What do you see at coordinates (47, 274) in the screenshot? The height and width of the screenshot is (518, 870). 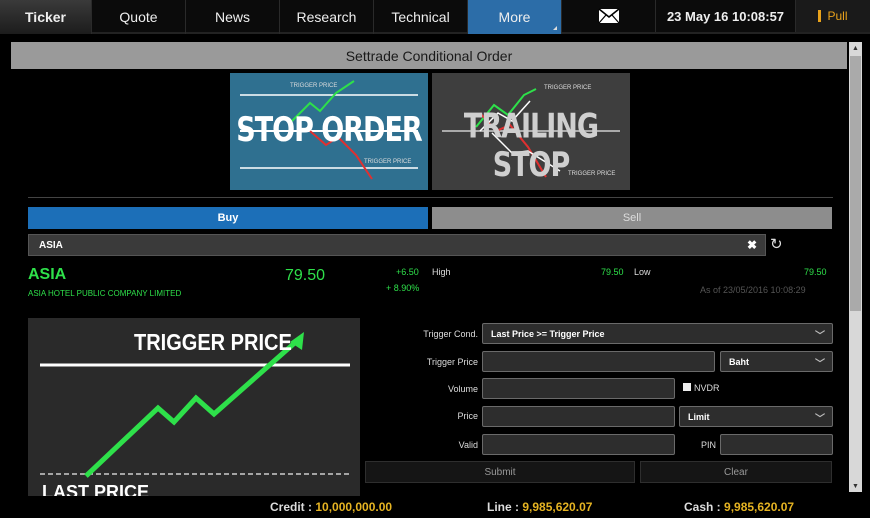 I see `quote-symbol: ASIA` at bounding box center [47, 274].